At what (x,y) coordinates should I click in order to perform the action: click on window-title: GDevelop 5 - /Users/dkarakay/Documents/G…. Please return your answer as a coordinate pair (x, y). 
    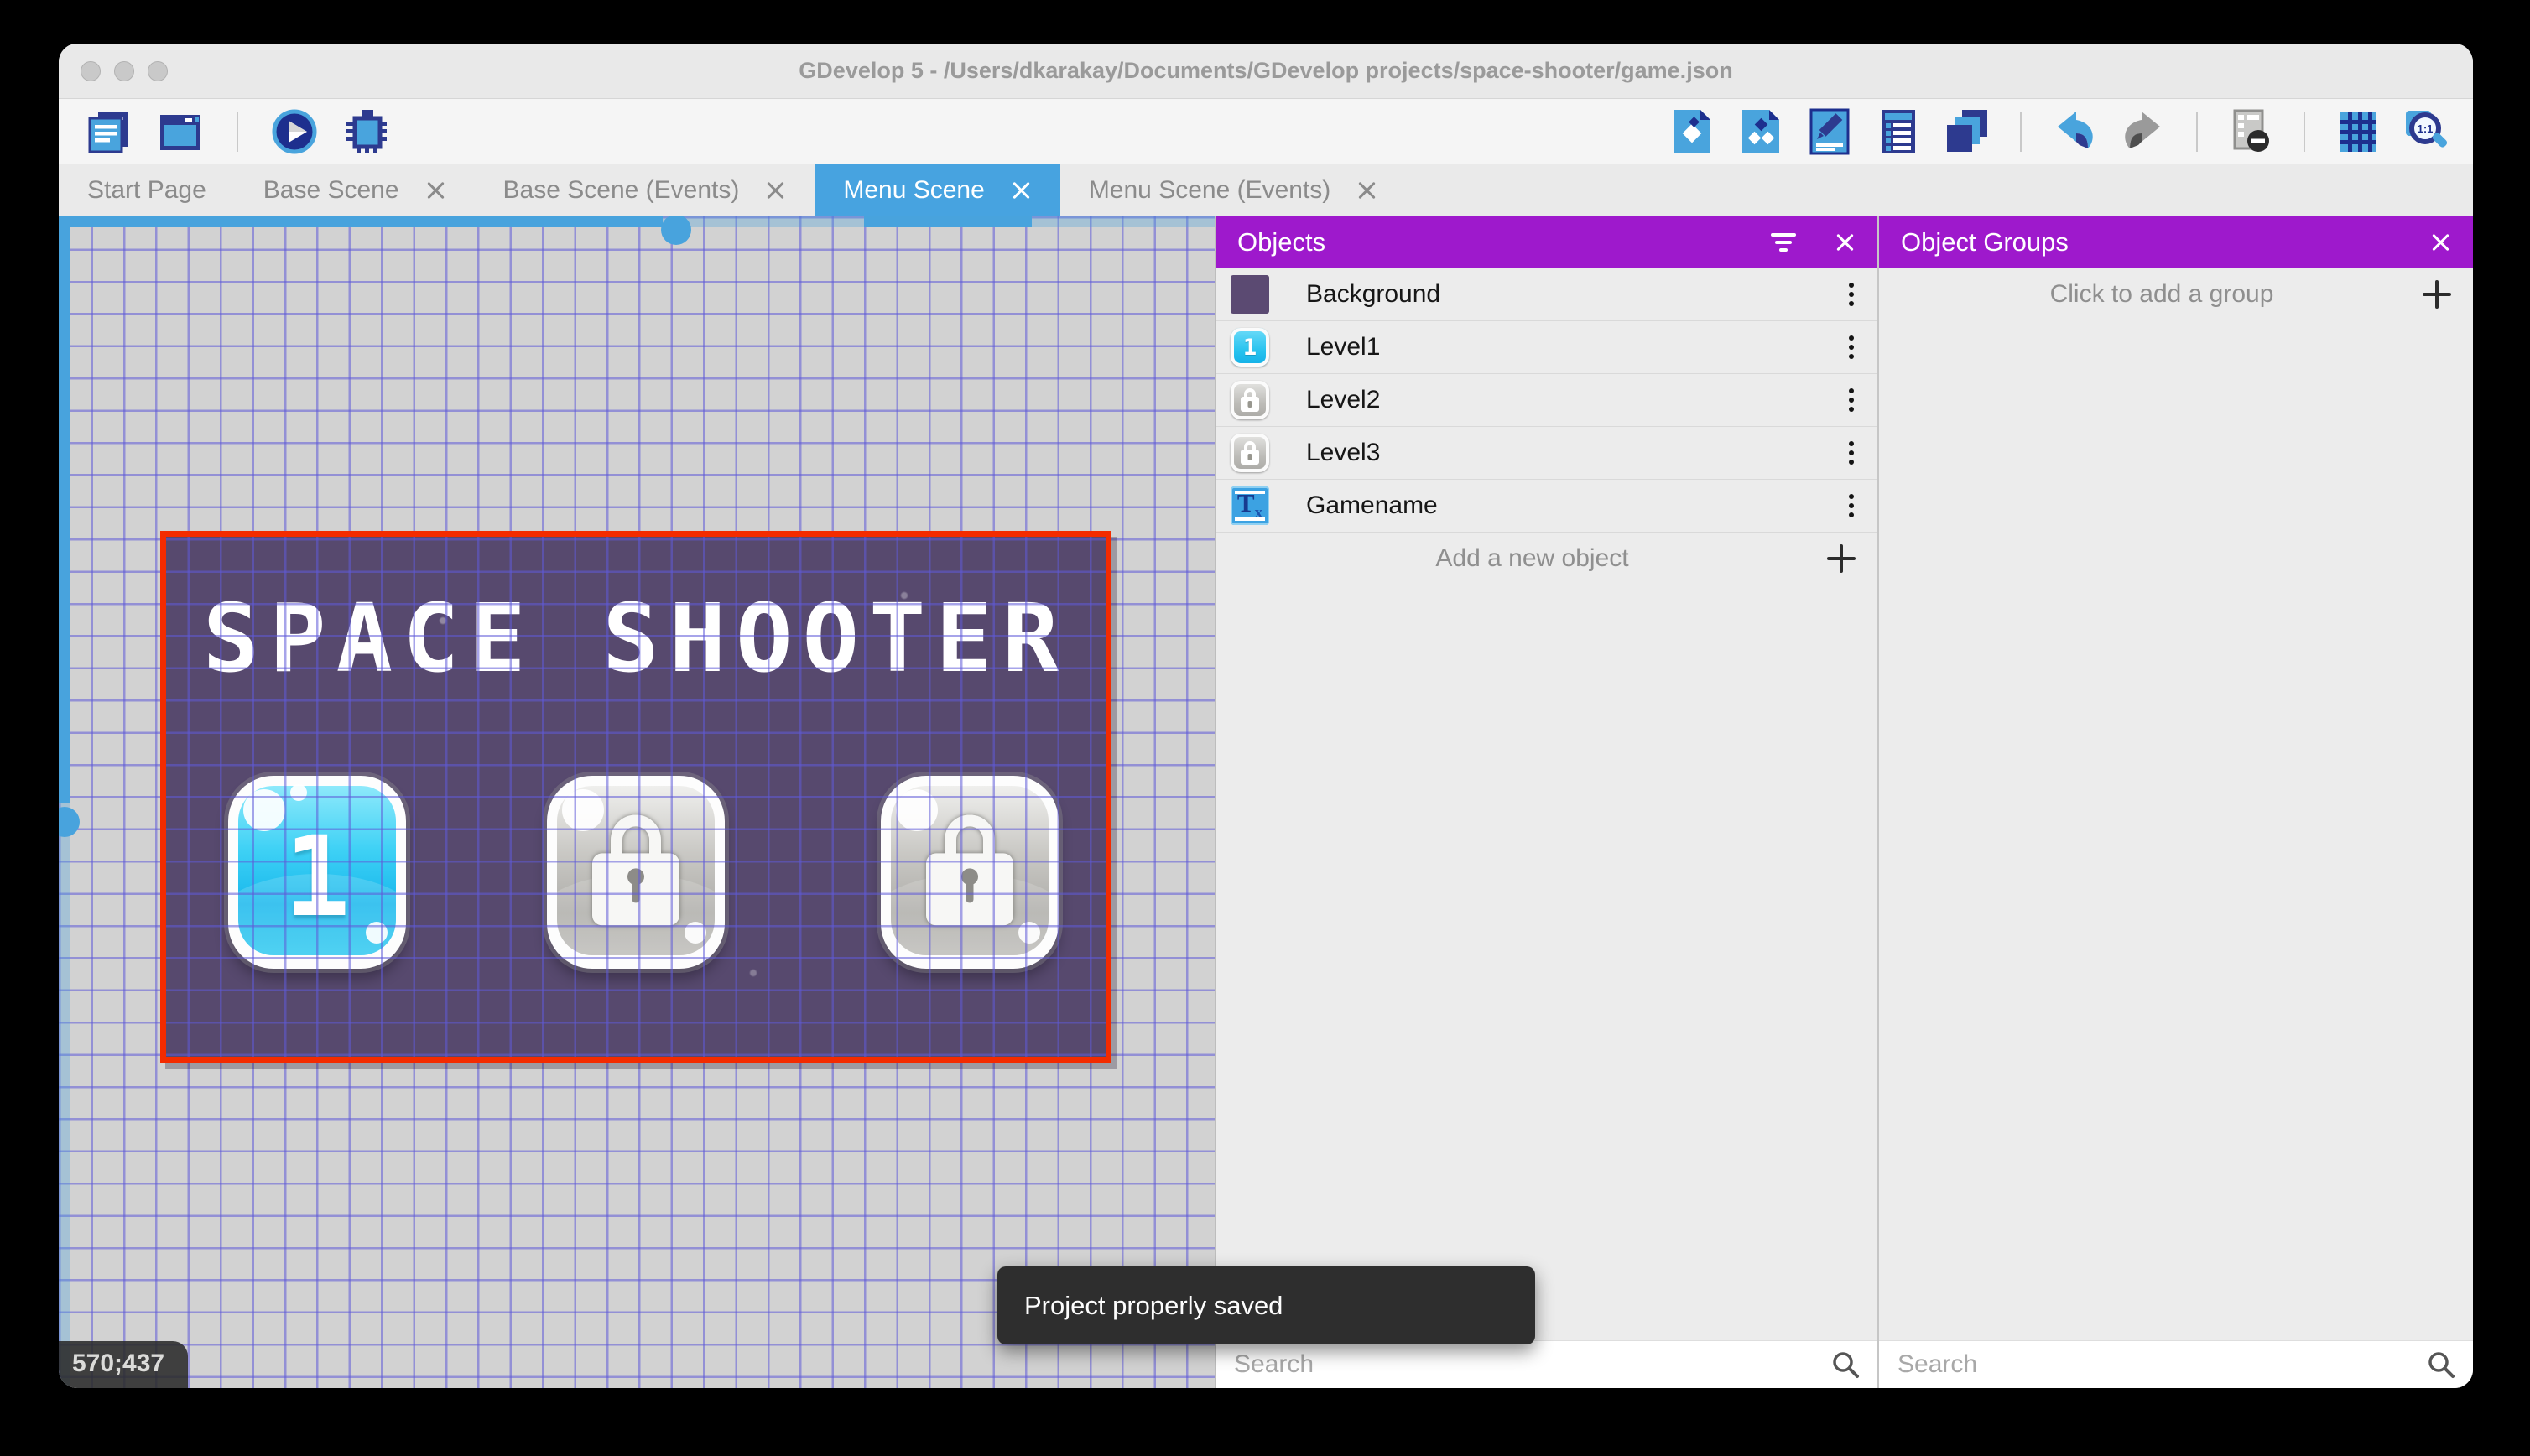
    Looking at the image, I should click on (1266, 70).